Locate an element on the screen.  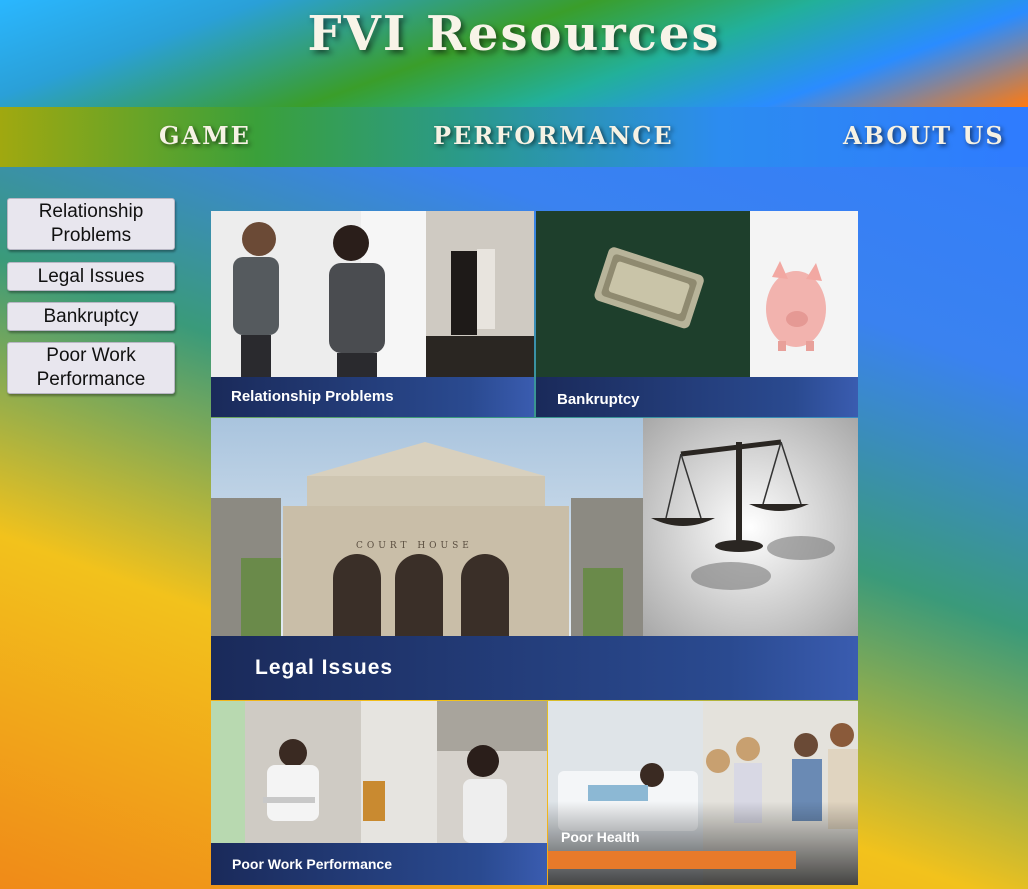
tile-caption: Relationship Problems is located at coordinates (372, 397).